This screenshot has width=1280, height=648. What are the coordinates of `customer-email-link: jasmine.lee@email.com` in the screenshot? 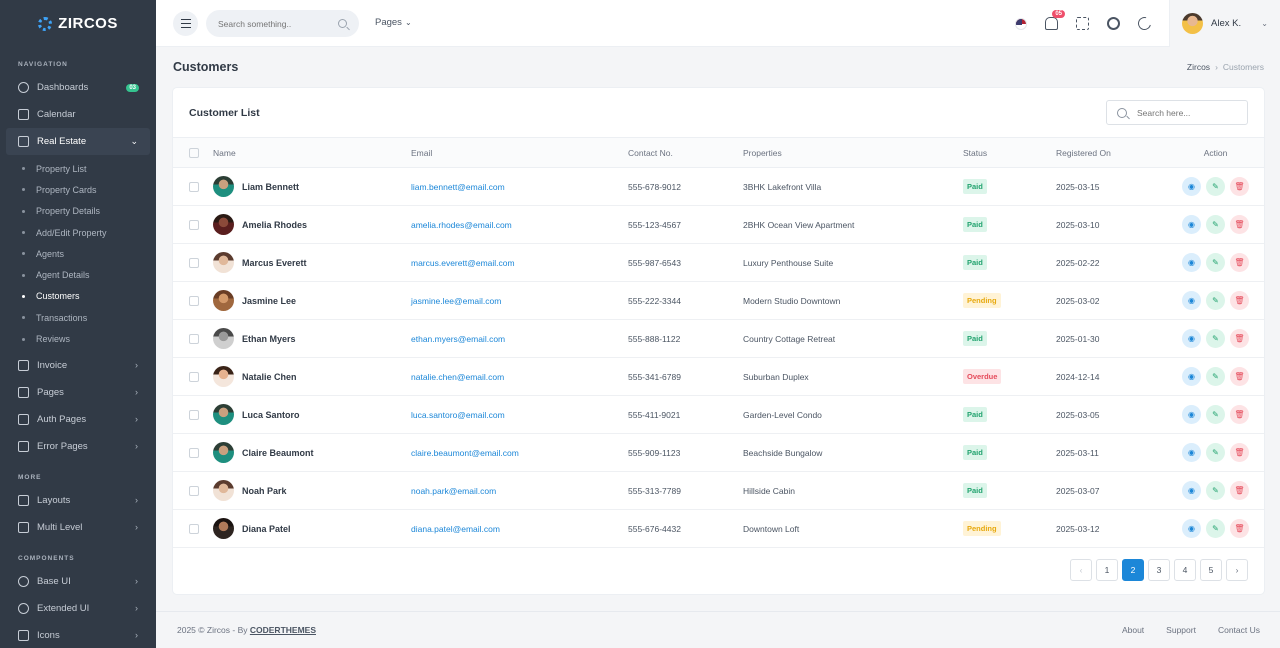 It's located at (456, 301).